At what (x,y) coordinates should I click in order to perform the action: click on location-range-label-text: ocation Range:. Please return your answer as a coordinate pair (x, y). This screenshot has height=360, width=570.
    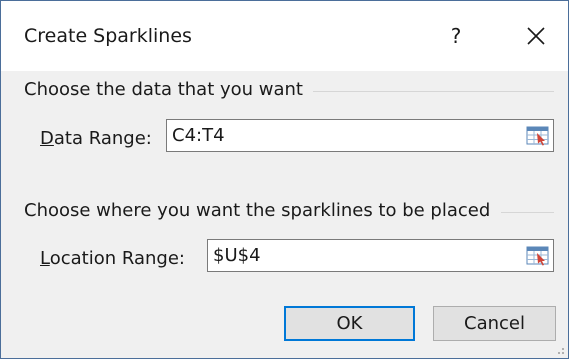
    Looking at the image, I should click on (117, 258).